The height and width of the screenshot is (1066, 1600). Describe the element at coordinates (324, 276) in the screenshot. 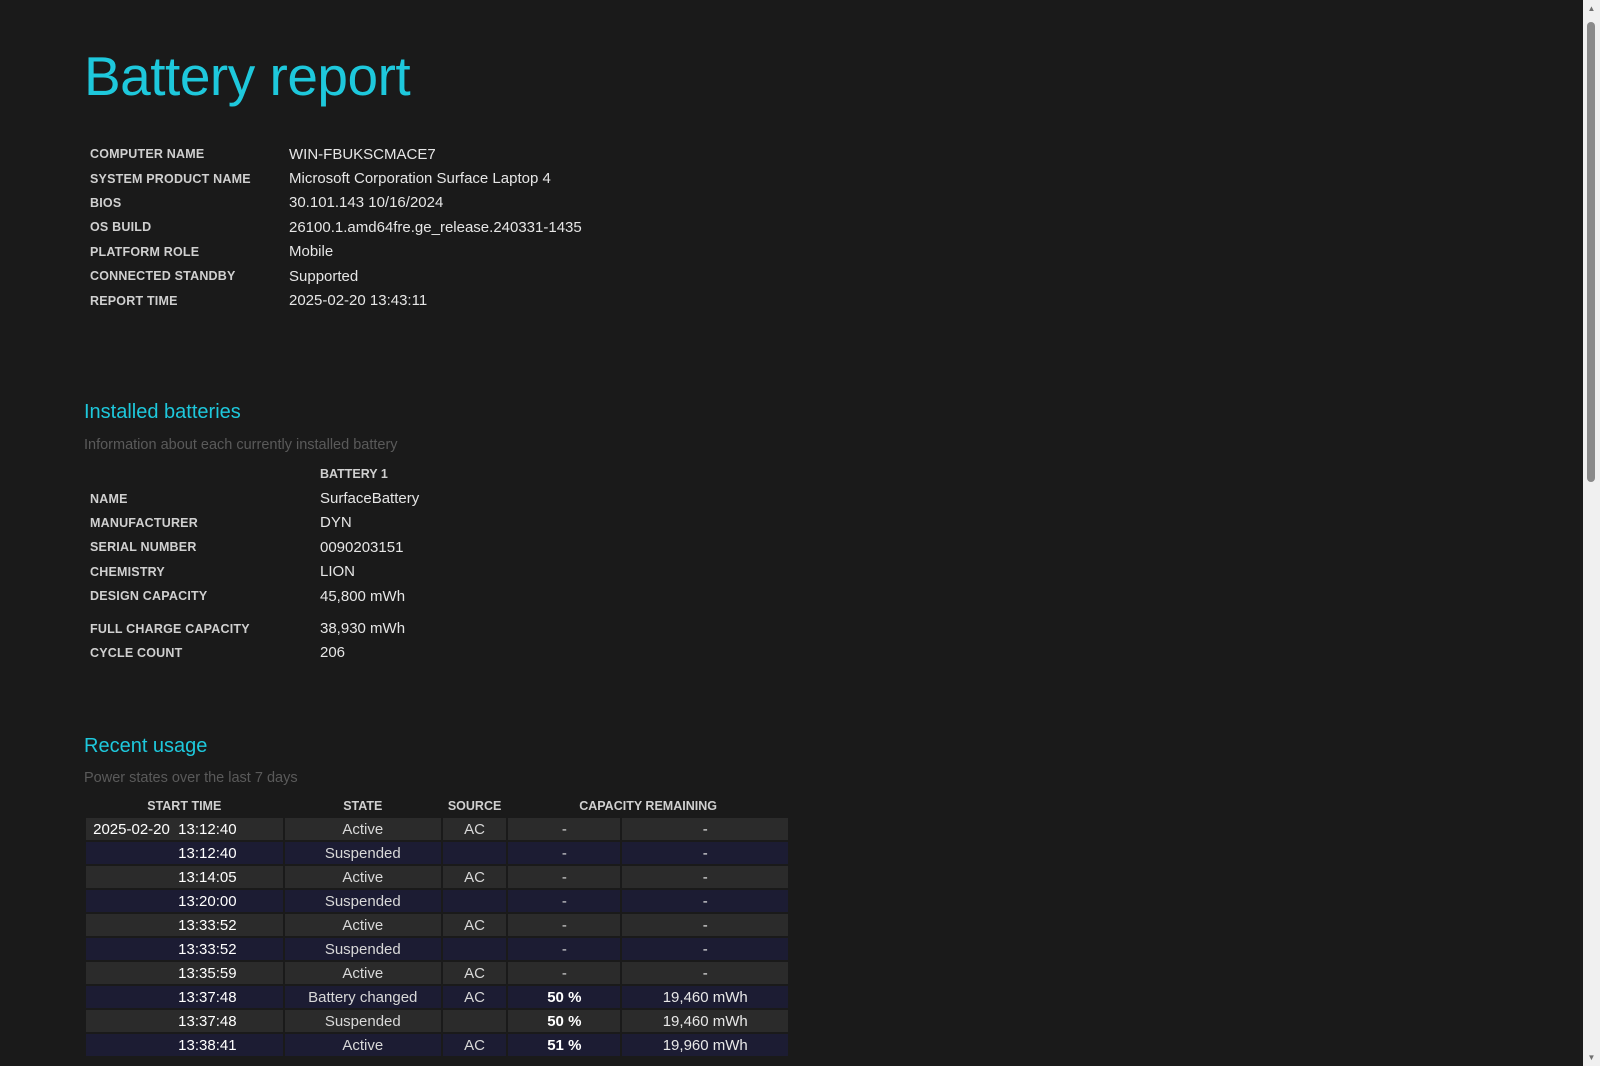

I see `system-info-value: Supported` at that location.